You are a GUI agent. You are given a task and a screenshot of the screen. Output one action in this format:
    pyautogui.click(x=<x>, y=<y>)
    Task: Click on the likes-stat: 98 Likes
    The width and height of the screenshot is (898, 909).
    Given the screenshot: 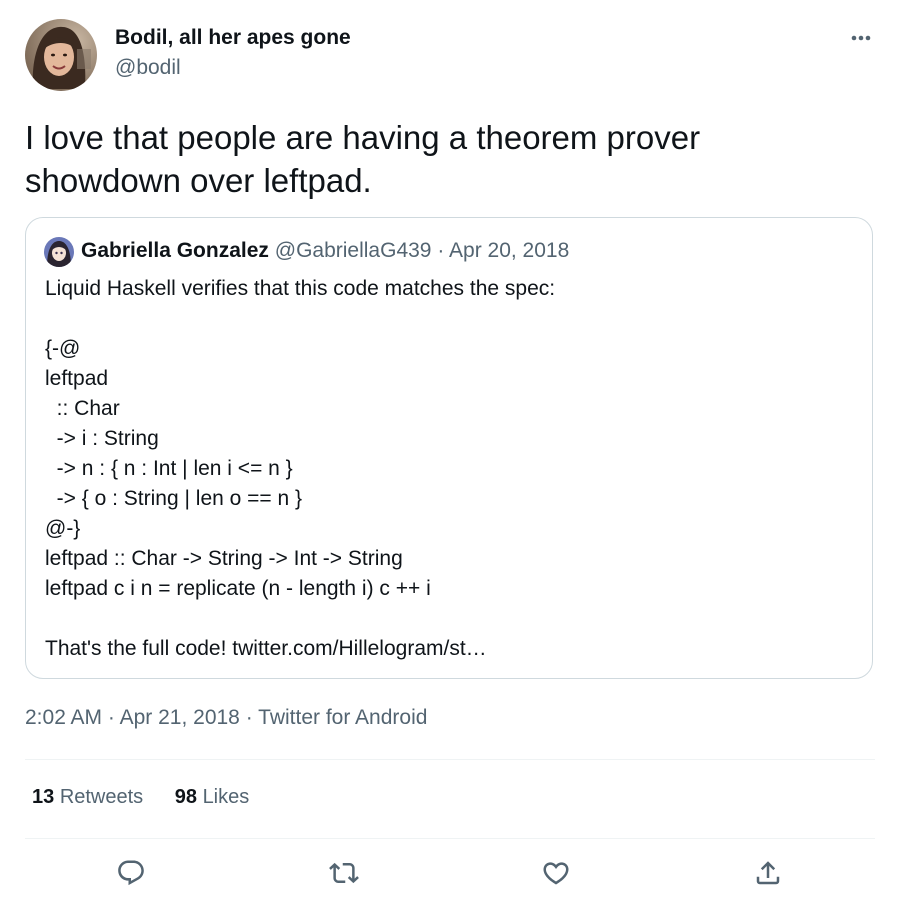 What is the action you would take?
    pyautogui.click(x=212, y=797)
    